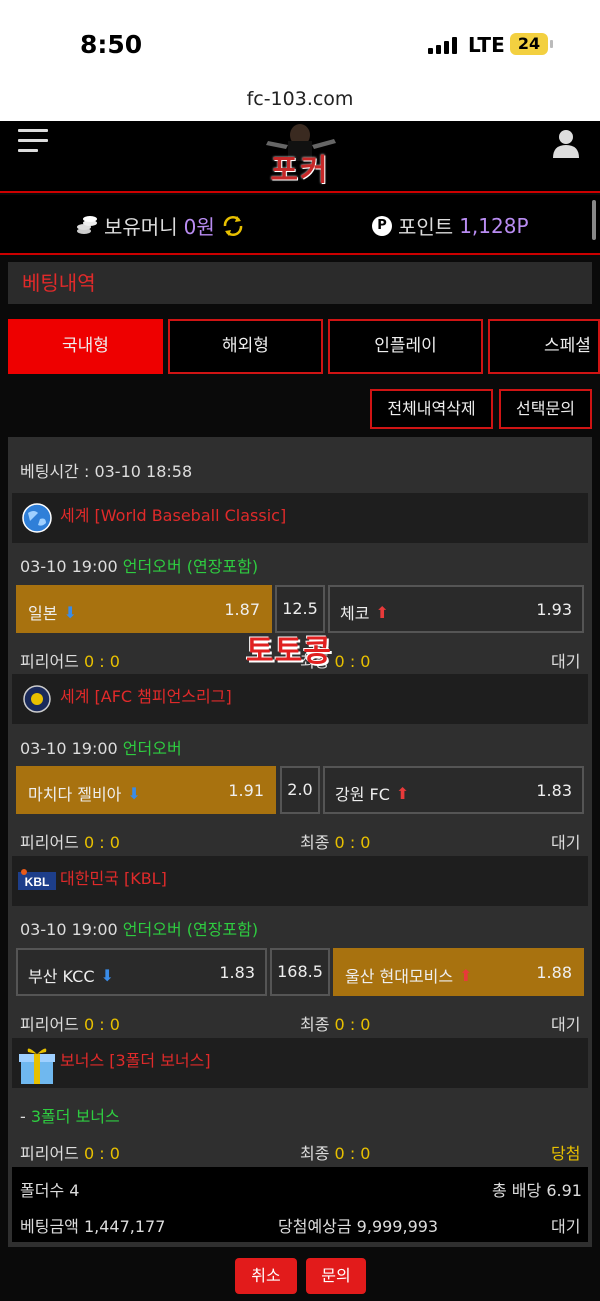 The image size is (600, 1301). I want to click on away-team: 강원 FC, so click(362, 794).